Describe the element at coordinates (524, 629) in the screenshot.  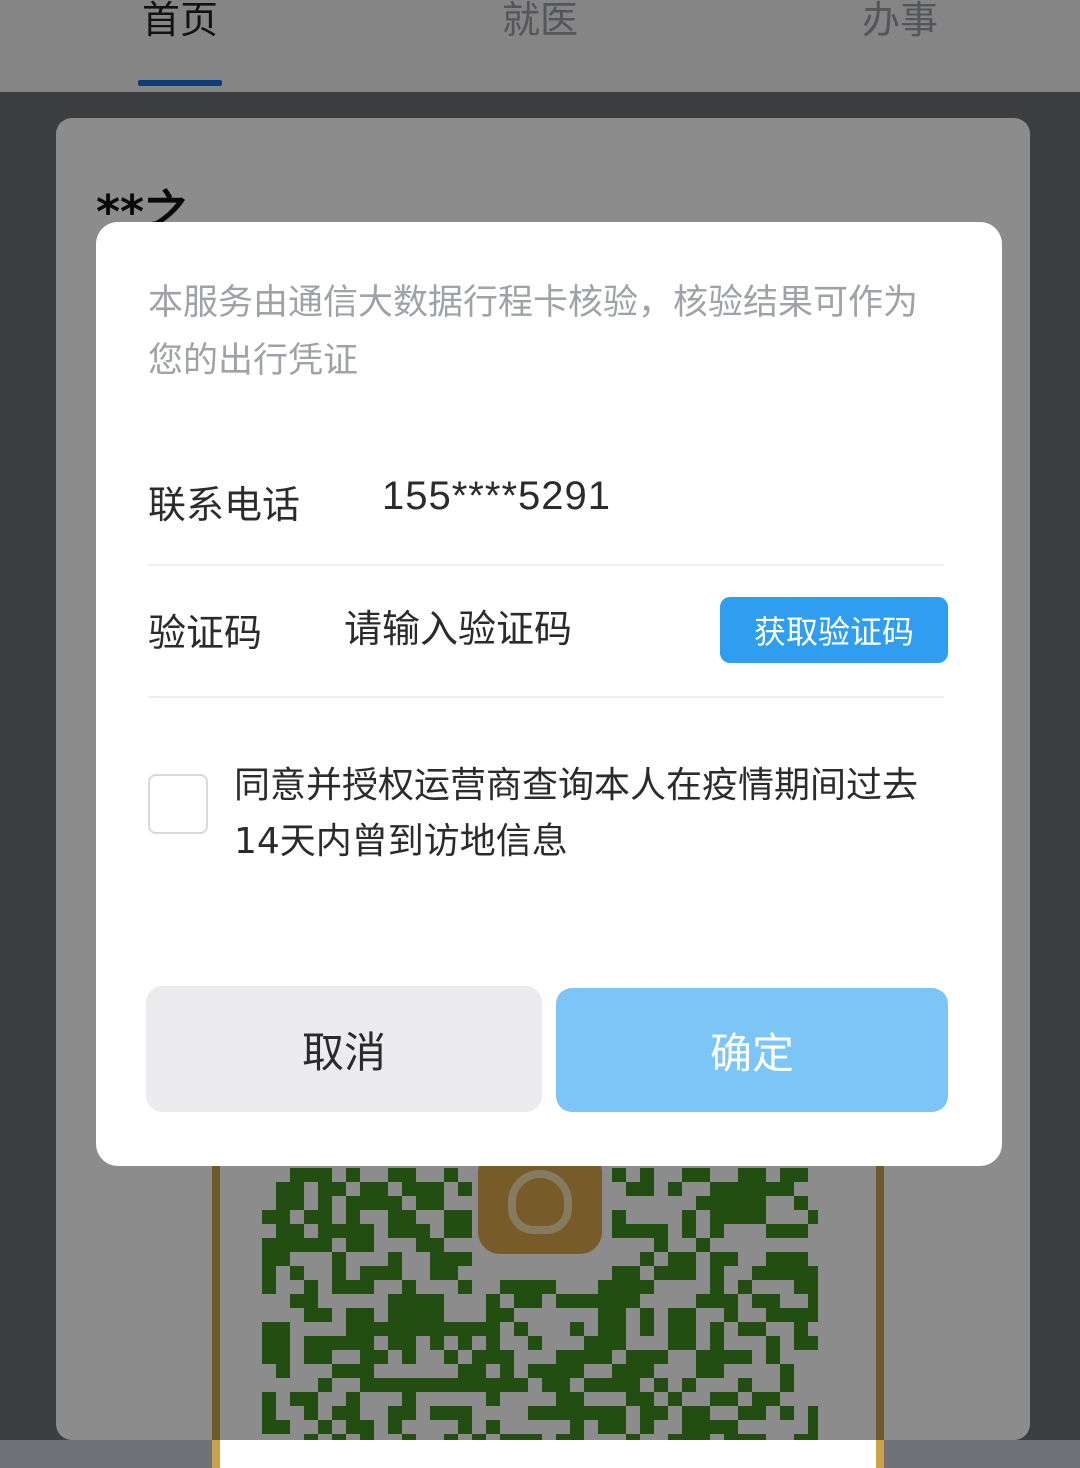
I see `verification-code-input` at that location.